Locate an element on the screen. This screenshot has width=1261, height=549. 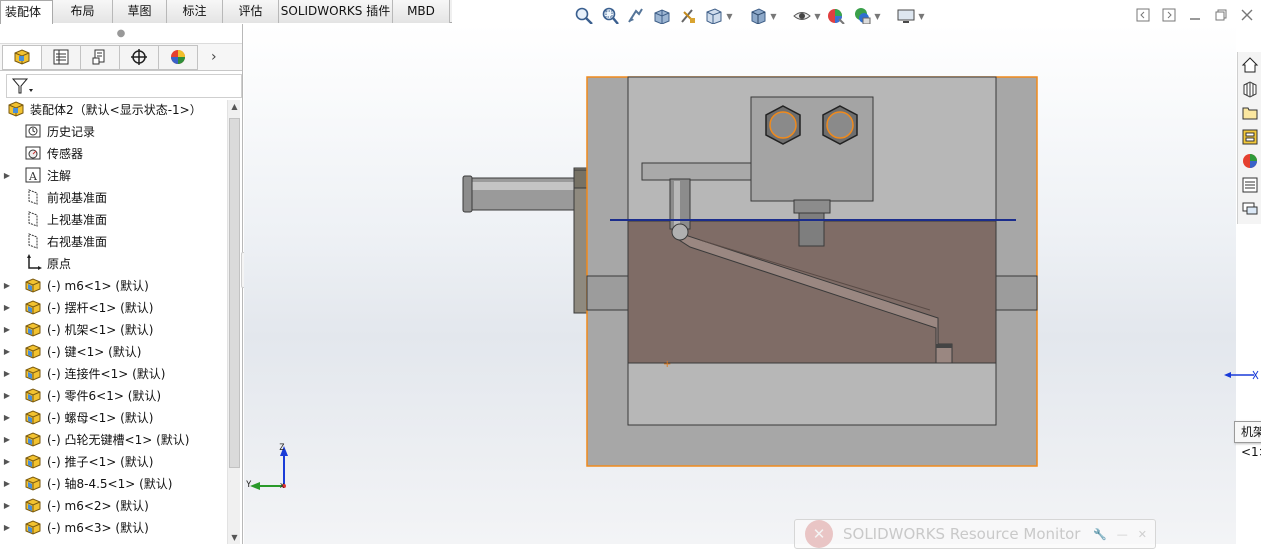
minimize-icon: — is located at coordinates (1122, 534).